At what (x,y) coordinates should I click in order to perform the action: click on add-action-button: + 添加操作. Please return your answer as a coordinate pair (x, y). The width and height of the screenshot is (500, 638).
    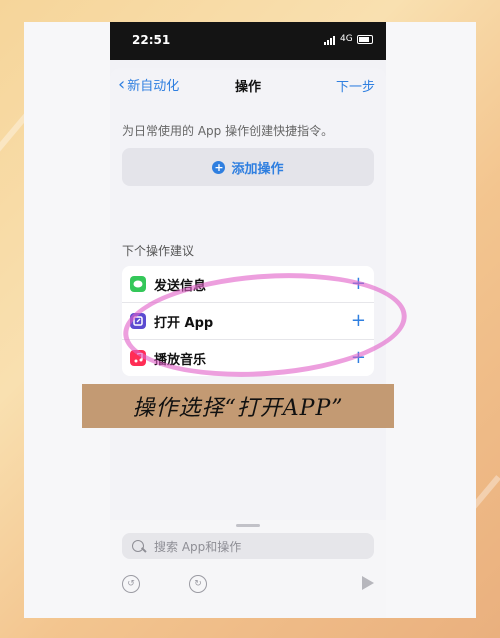
    Looking at the image, I should click on (248, 167).